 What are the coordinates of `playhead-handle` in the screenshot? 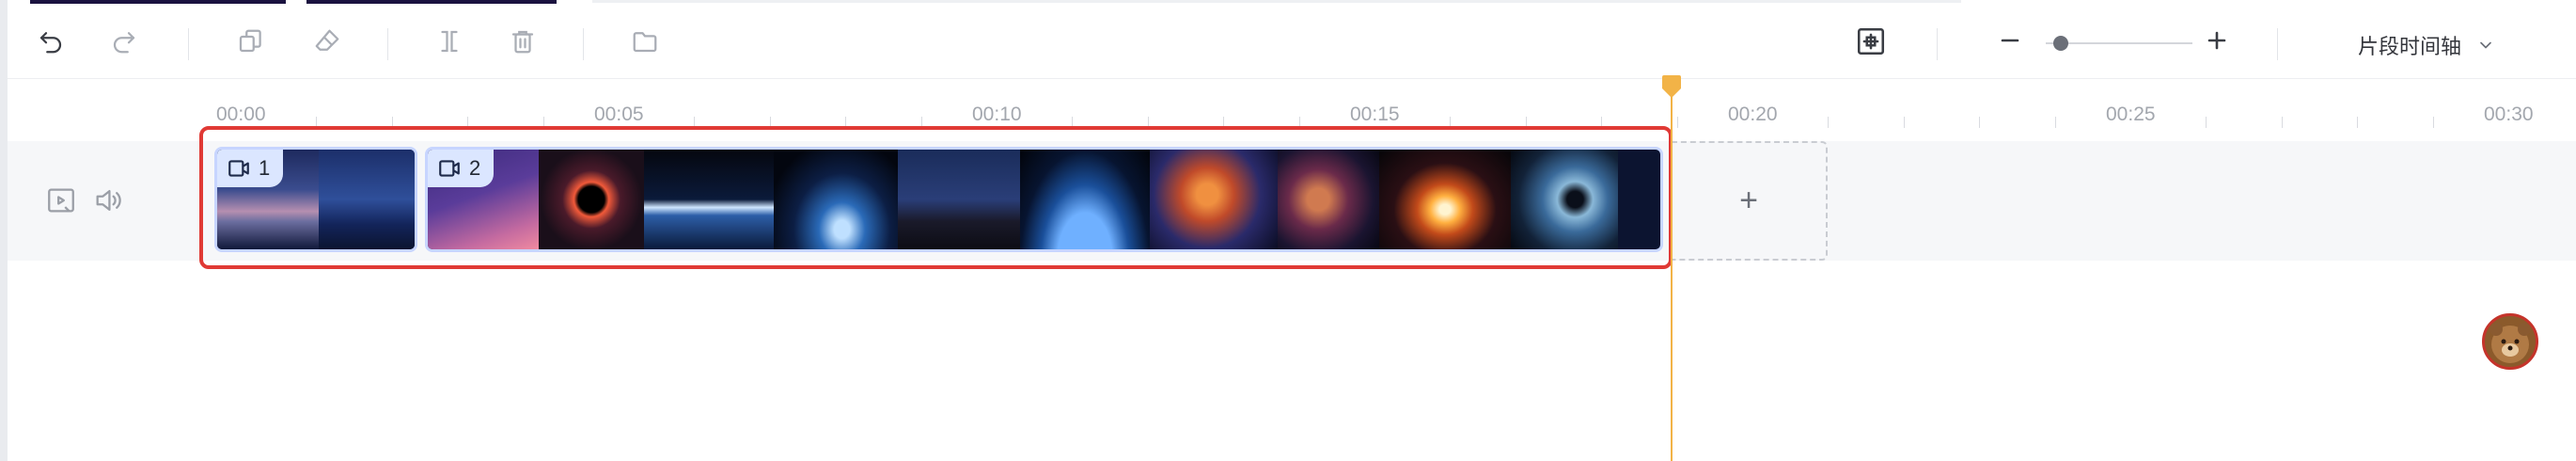 It's located at (1672, 86).